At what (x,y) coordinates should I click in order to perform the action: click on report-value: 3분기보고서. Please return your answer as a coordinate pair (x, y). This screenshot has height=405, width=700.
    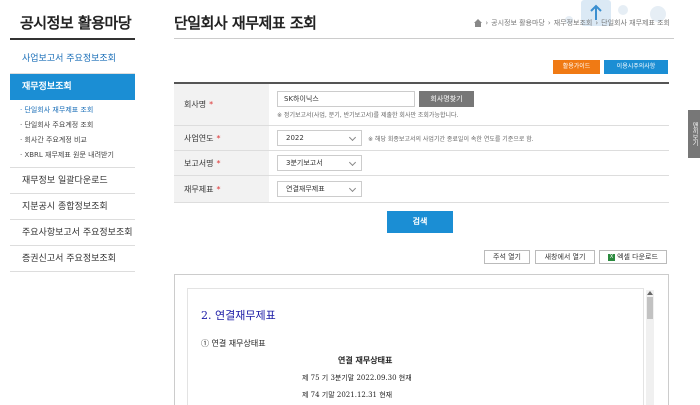
    Looking at the image, I should click on (304, 163).